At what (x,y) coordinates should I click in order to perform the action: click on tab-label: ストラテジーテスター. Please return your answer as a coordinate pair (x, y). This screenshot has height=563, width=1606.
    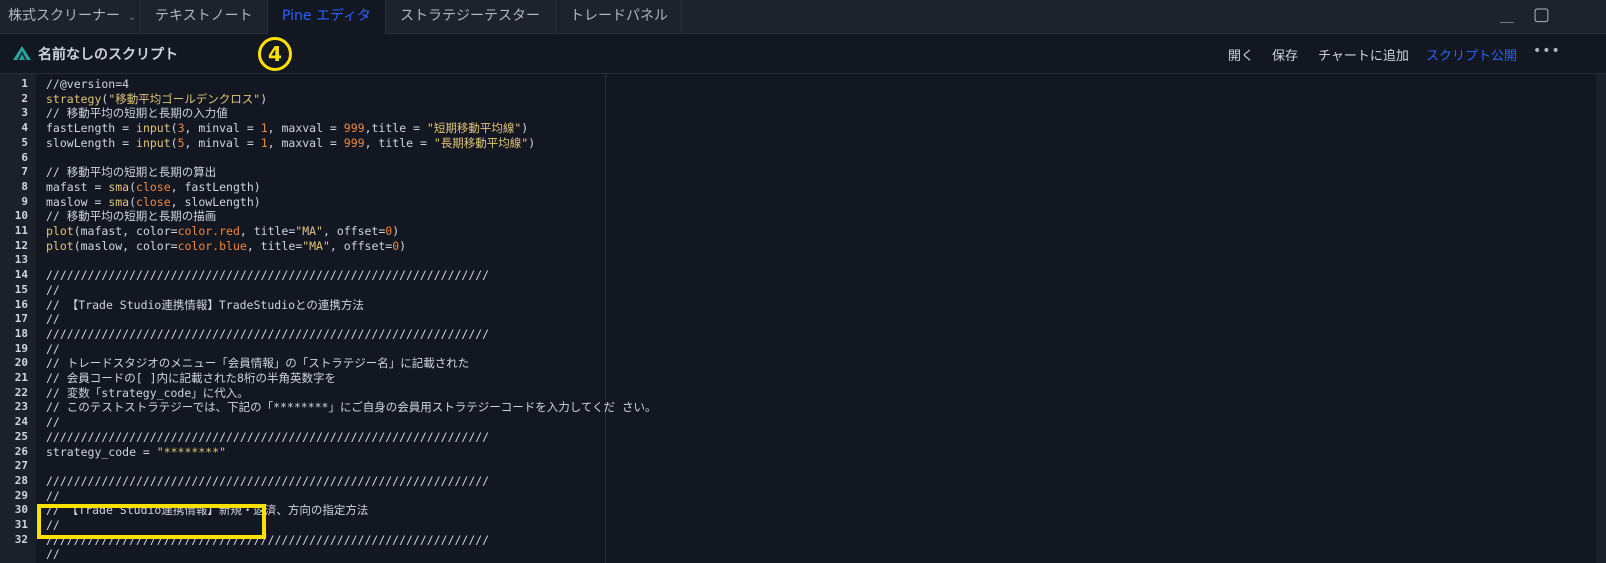
    Looking at the image, I should click on (470, 16).